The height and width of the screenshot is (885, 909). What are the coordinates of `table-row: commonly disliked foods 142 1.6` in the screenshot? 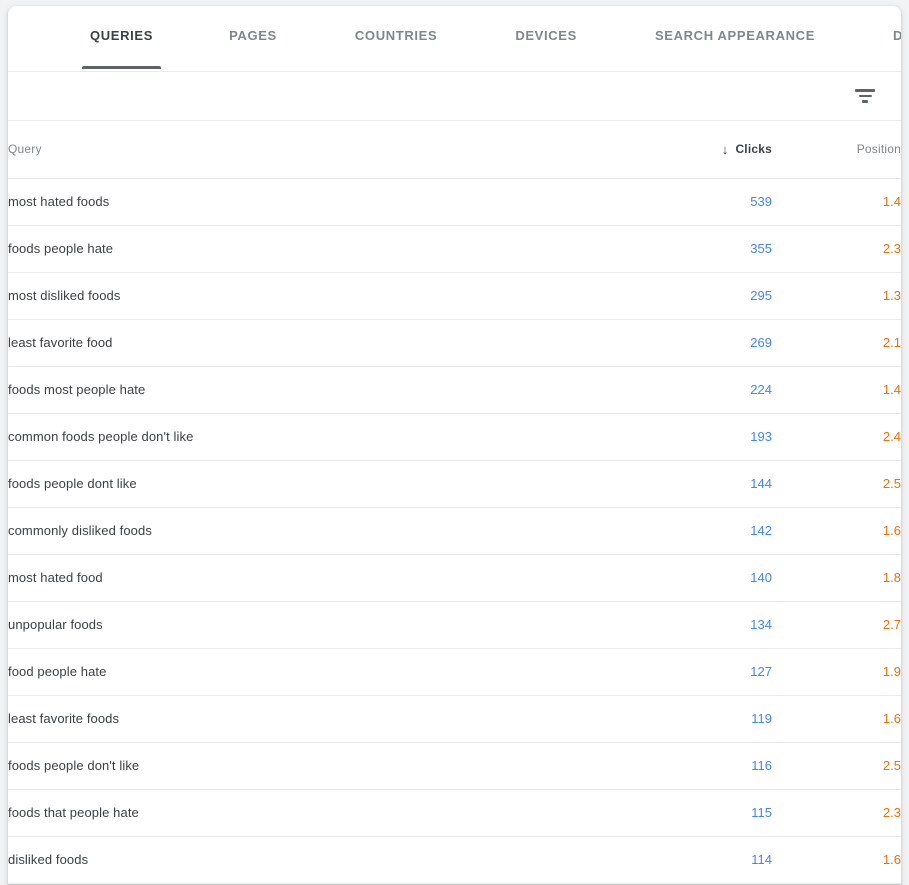 It's located at (454, 530).